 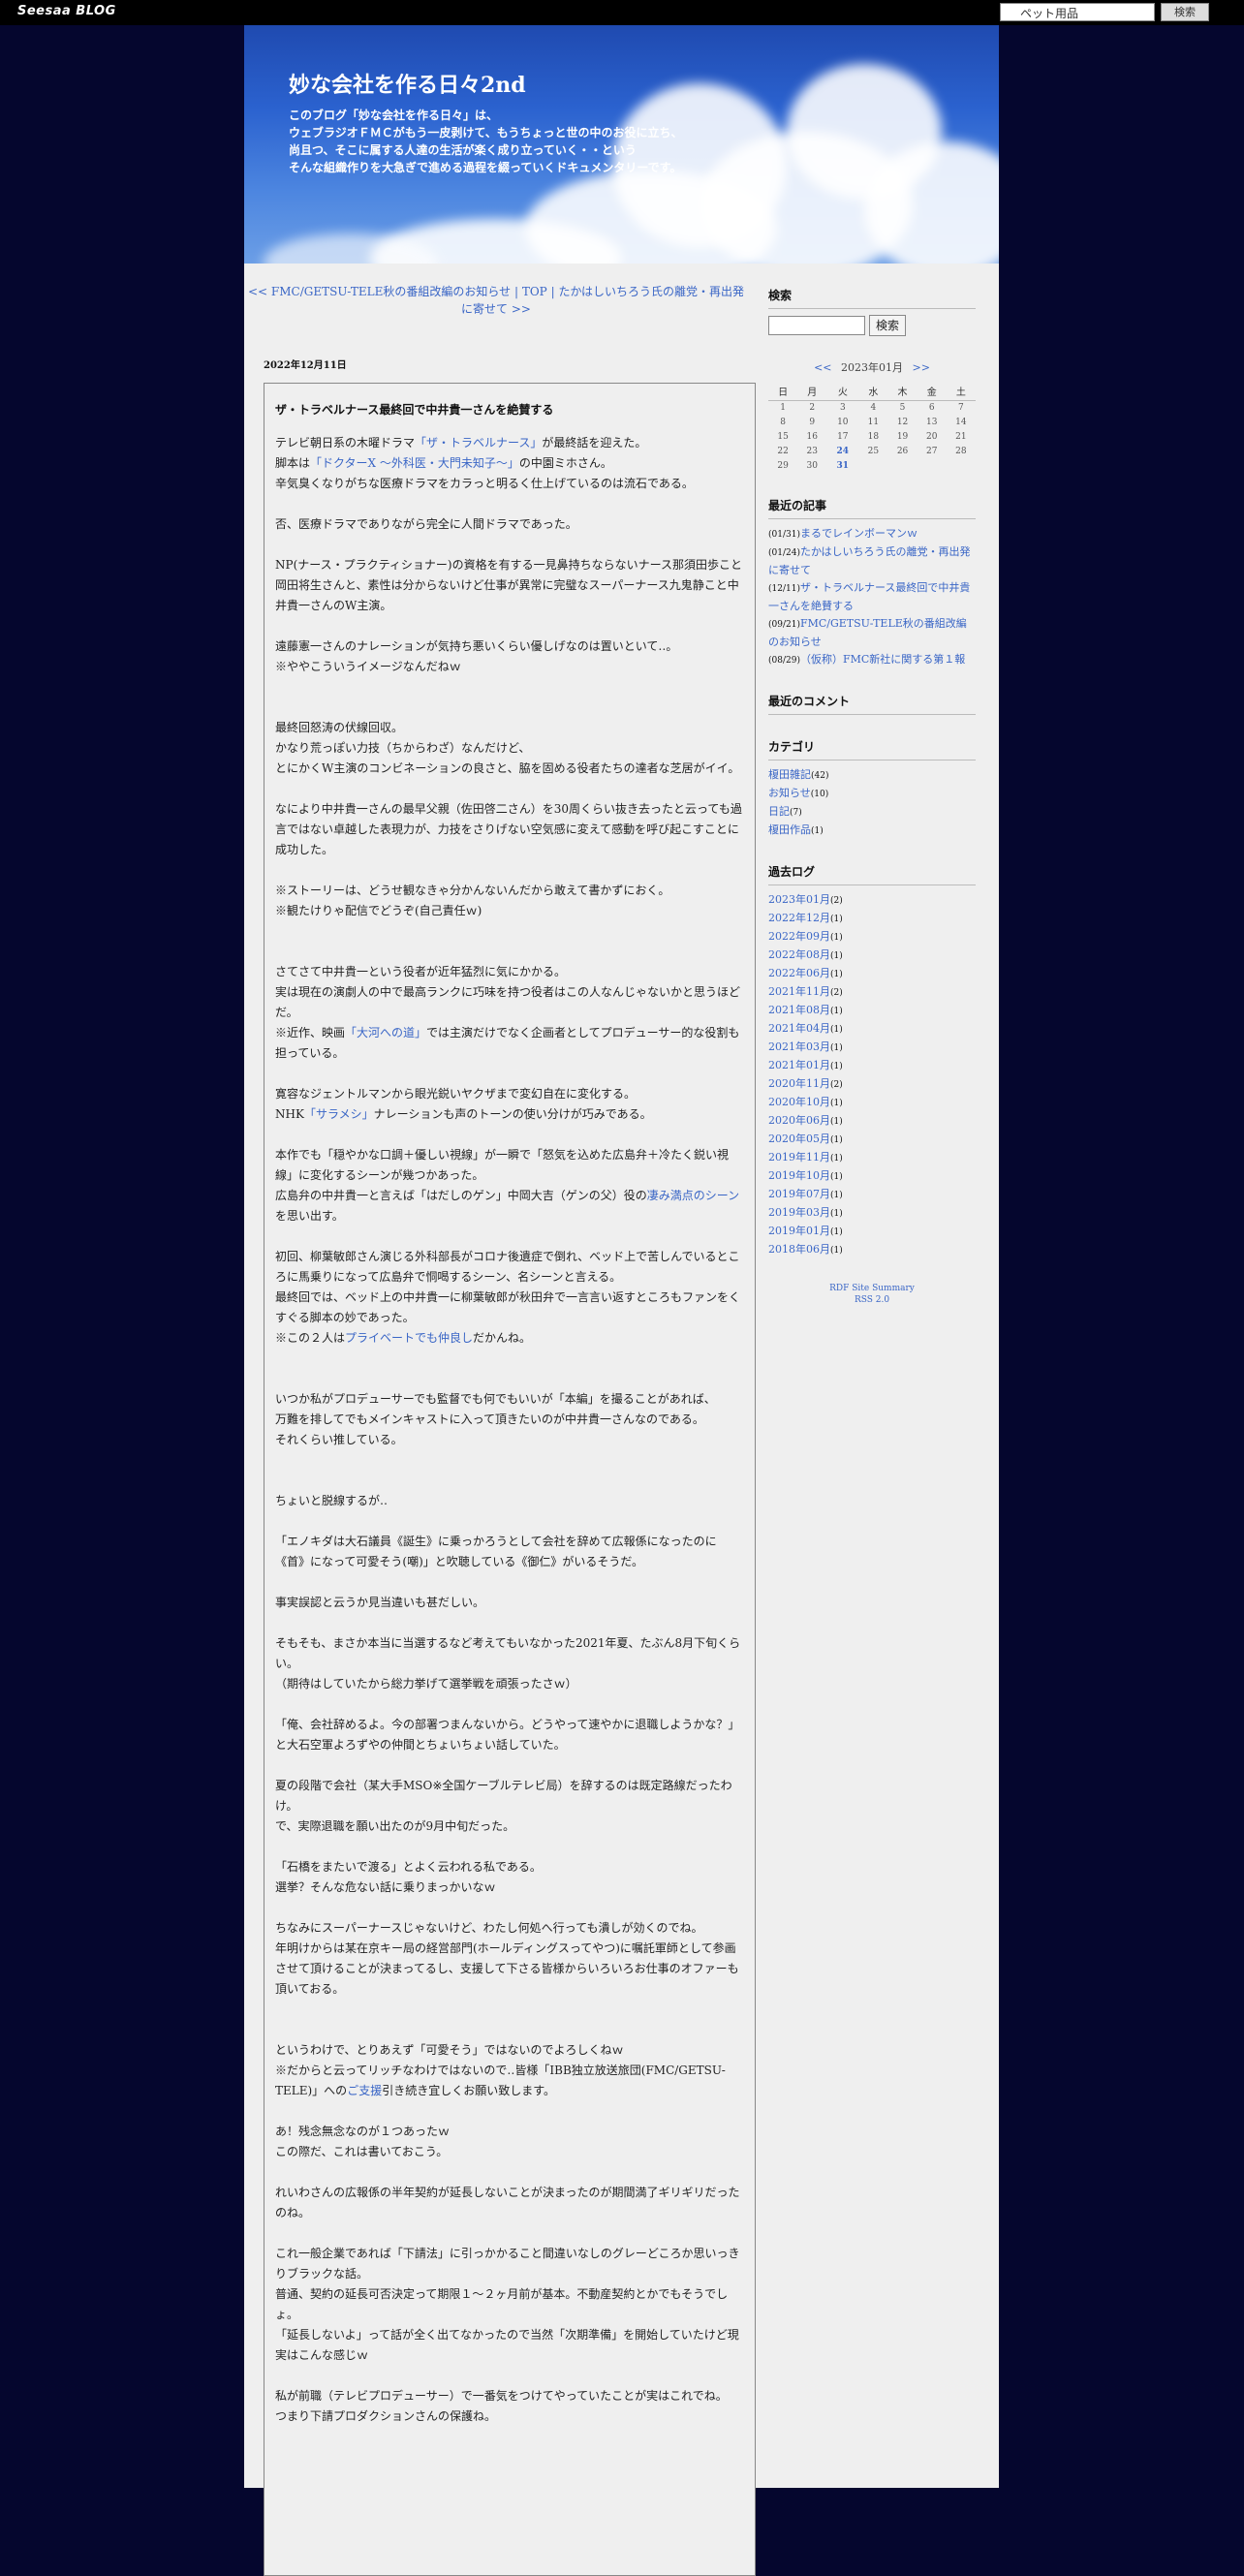 I want to click on calendar-day: 6, so click(x=931, y=408).